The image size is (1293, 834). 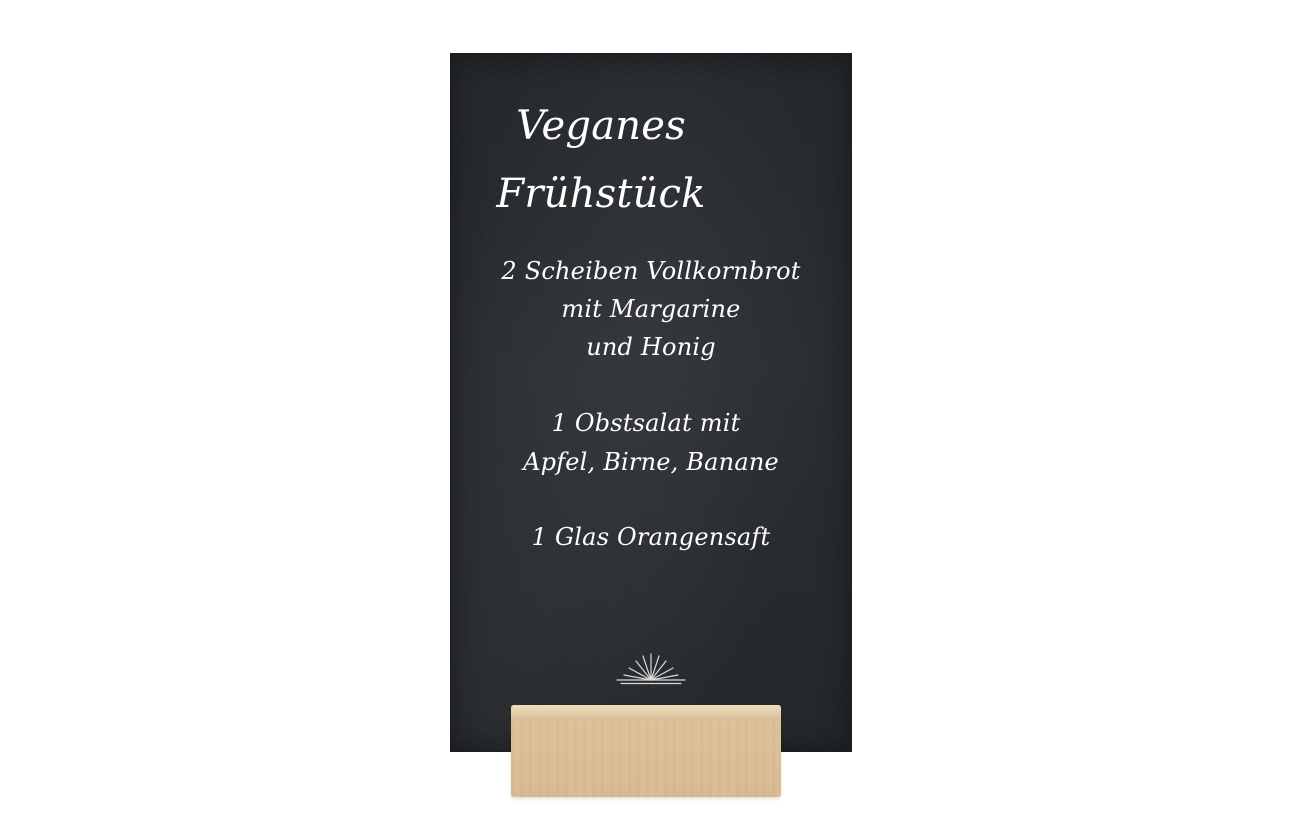 What do you see at coordinates (651, 537) in the screenshot?
I see `menu-item-line: 1 Glas Orangensaft` at bounding box center [651, 537].